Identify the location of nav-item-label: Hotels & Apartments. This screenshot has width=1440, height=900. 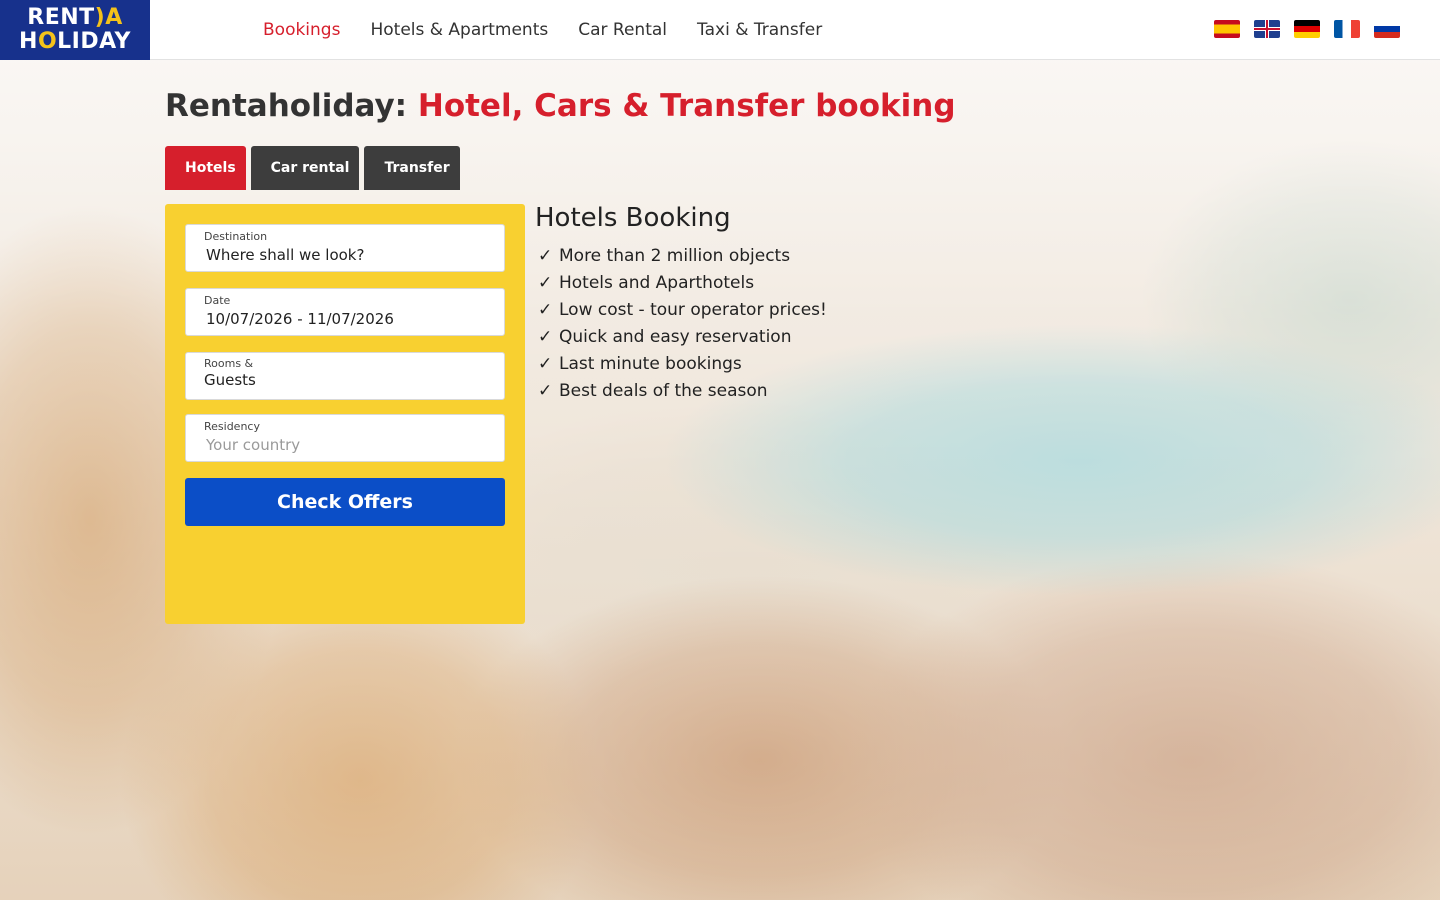
(459, 29).